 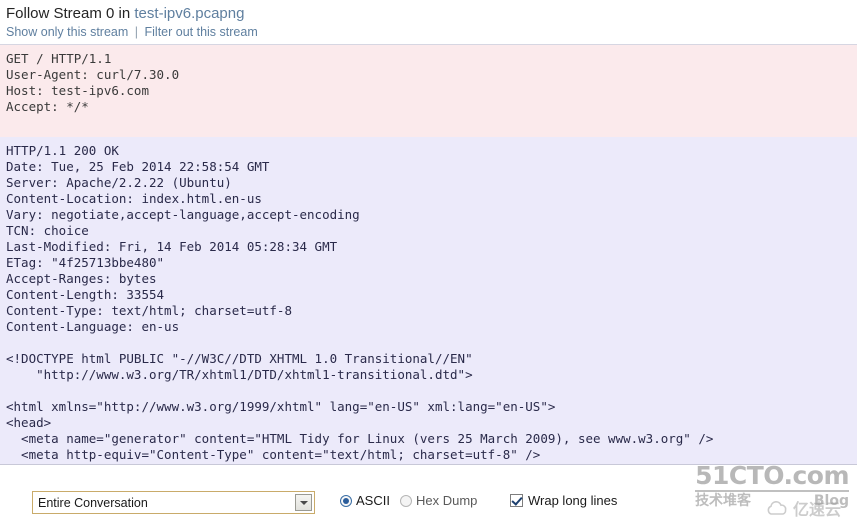 I want to click on radio-ascii: ASCII, so click(x=365, y=500).